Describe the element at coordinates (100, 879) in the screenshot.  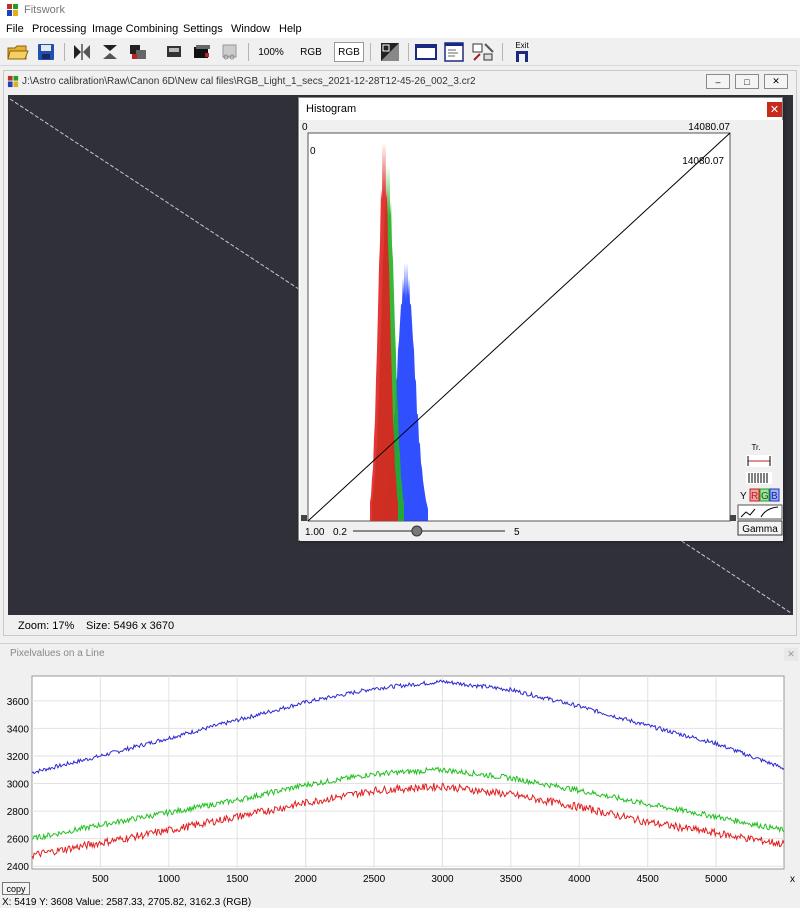
I see `x-tick-label: 500` at that location.